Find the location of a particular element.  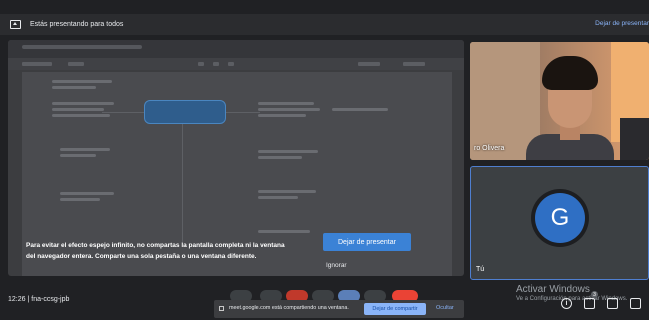

camera-person-hair is located at coordinates (570, 73).